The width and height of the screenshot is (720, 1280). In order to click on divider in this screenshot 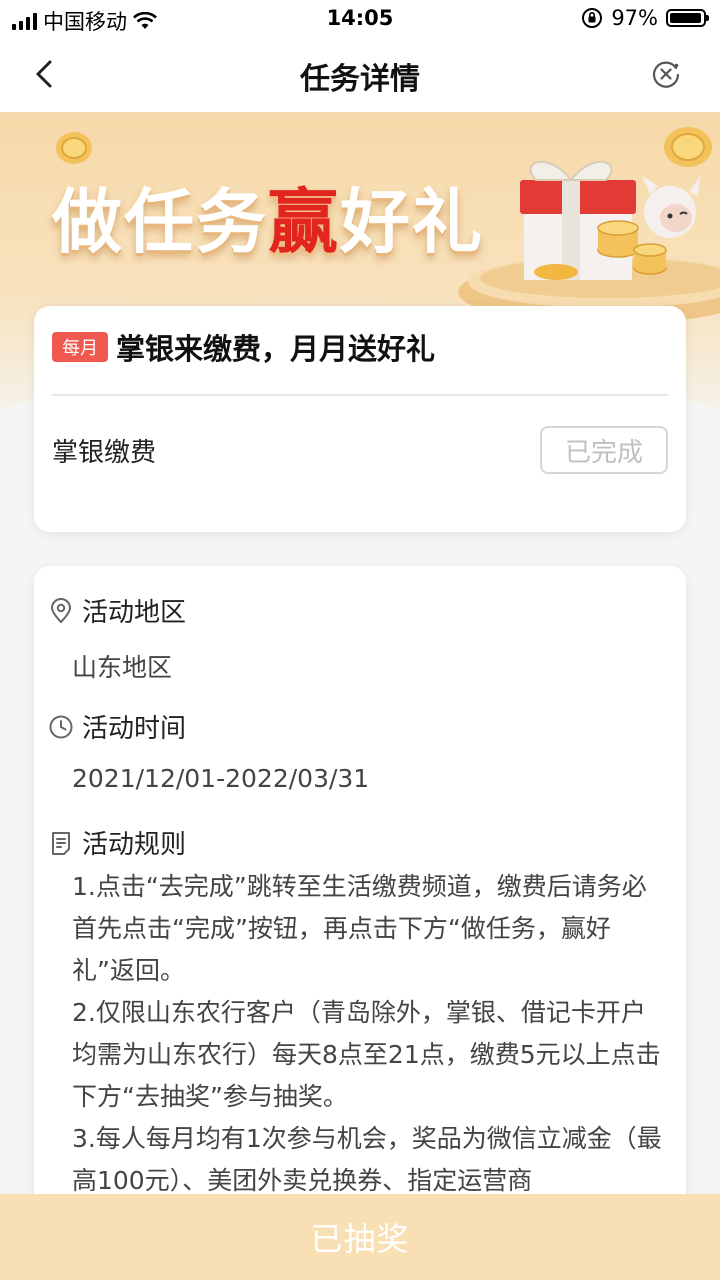, I will do `click(360, 395)`.